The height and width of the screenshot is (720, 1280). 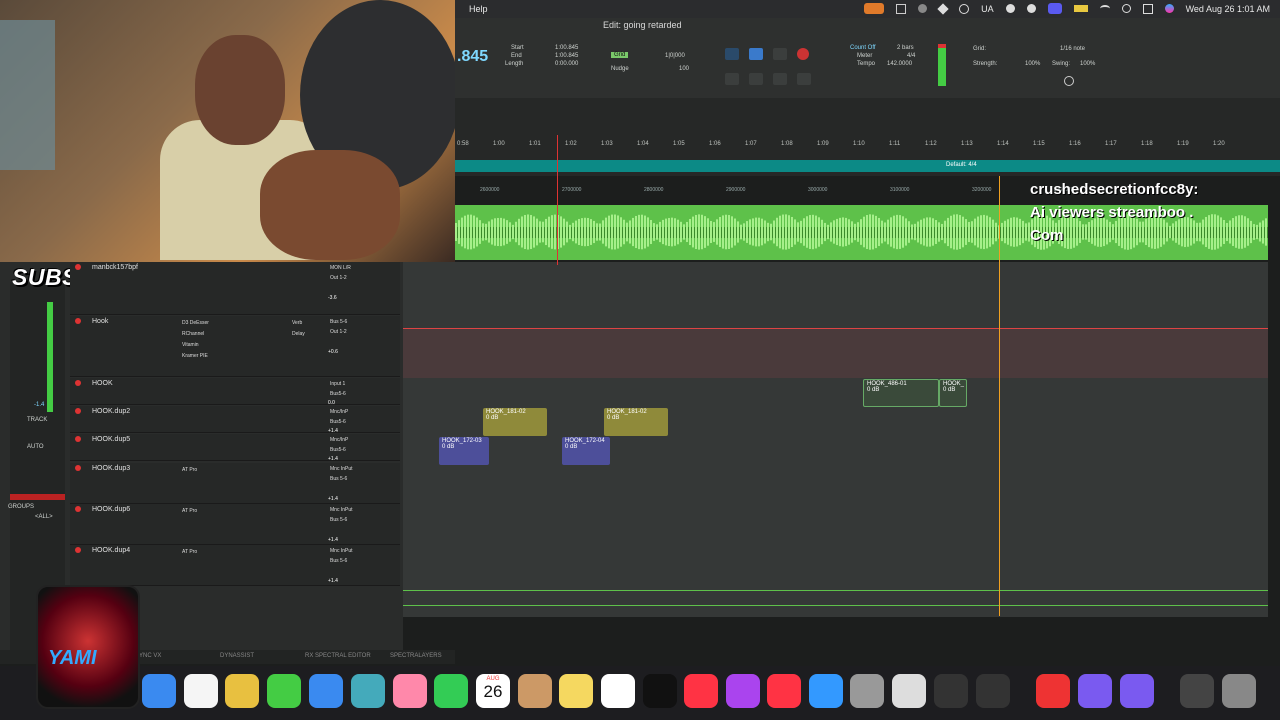 What do you see at coordinates (416, 656) in the screenshot?
I see `plugin-tab: SPECTRALAYERS` at bounding box center [416, 656].